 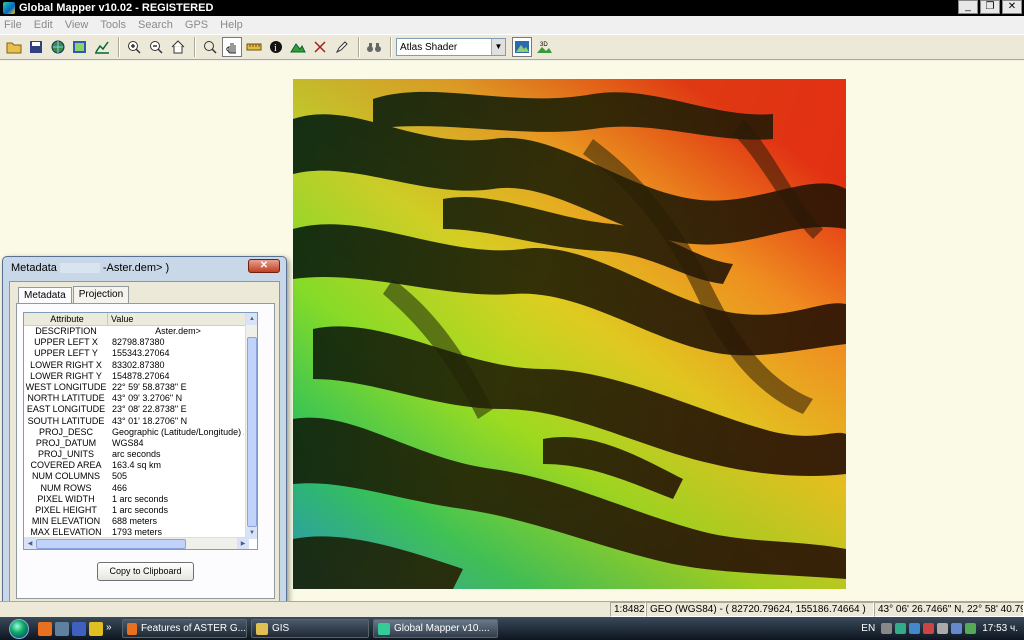 What do you see at coordinates (498, 47) in the screenshot?
I see `chevron-down-icon: ▼` at bounding box center [498, 47].